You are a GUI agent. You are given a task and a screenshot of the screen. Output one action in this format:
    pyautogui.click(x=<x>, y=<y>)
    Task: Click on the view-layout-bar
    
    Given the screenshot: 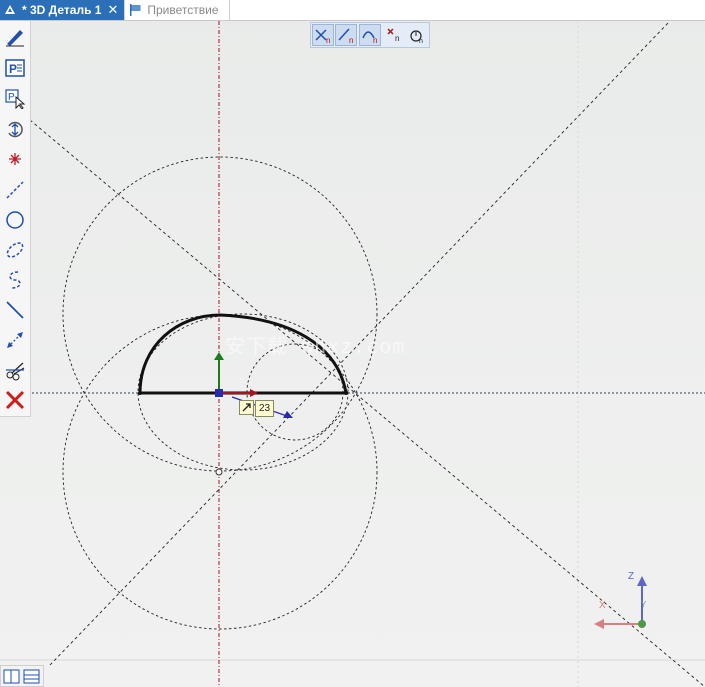 What is the action you would take?
    pyautogui.click(x=22, y=676)
    